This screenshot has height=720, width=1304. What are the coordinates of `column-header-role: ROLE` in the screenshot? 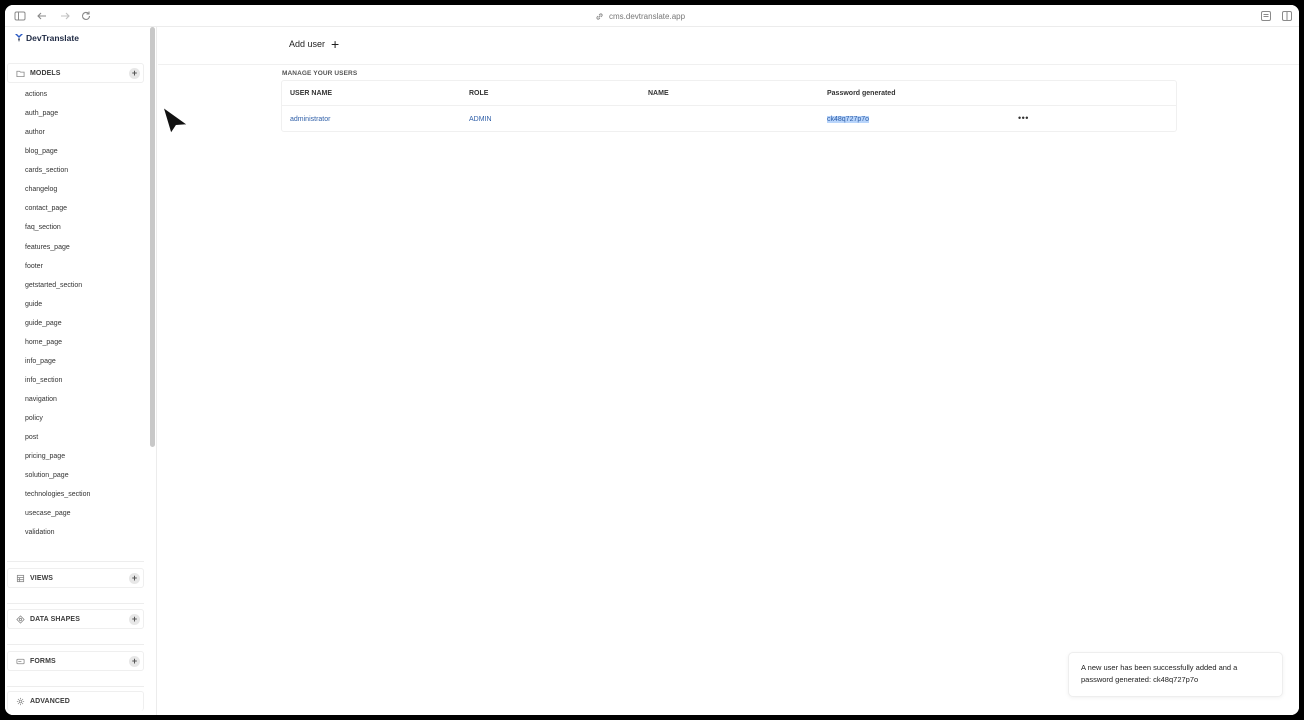 It's located at (478, 93).